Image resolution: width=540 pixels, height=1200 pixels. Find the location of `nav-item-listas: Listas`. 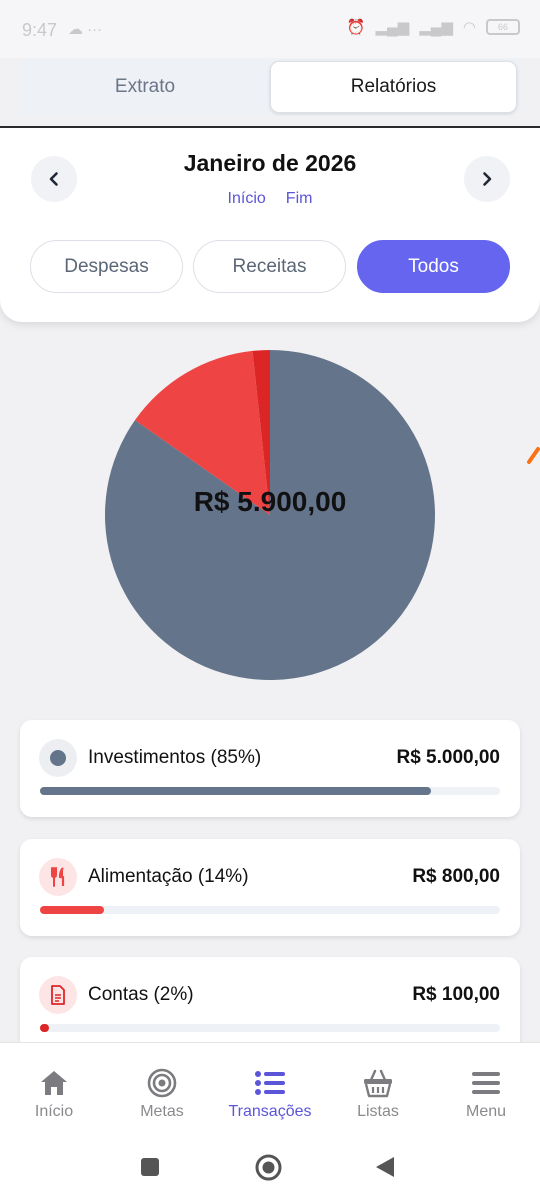

nav-item-listas: Listas is located at coordinates (378, 1091).